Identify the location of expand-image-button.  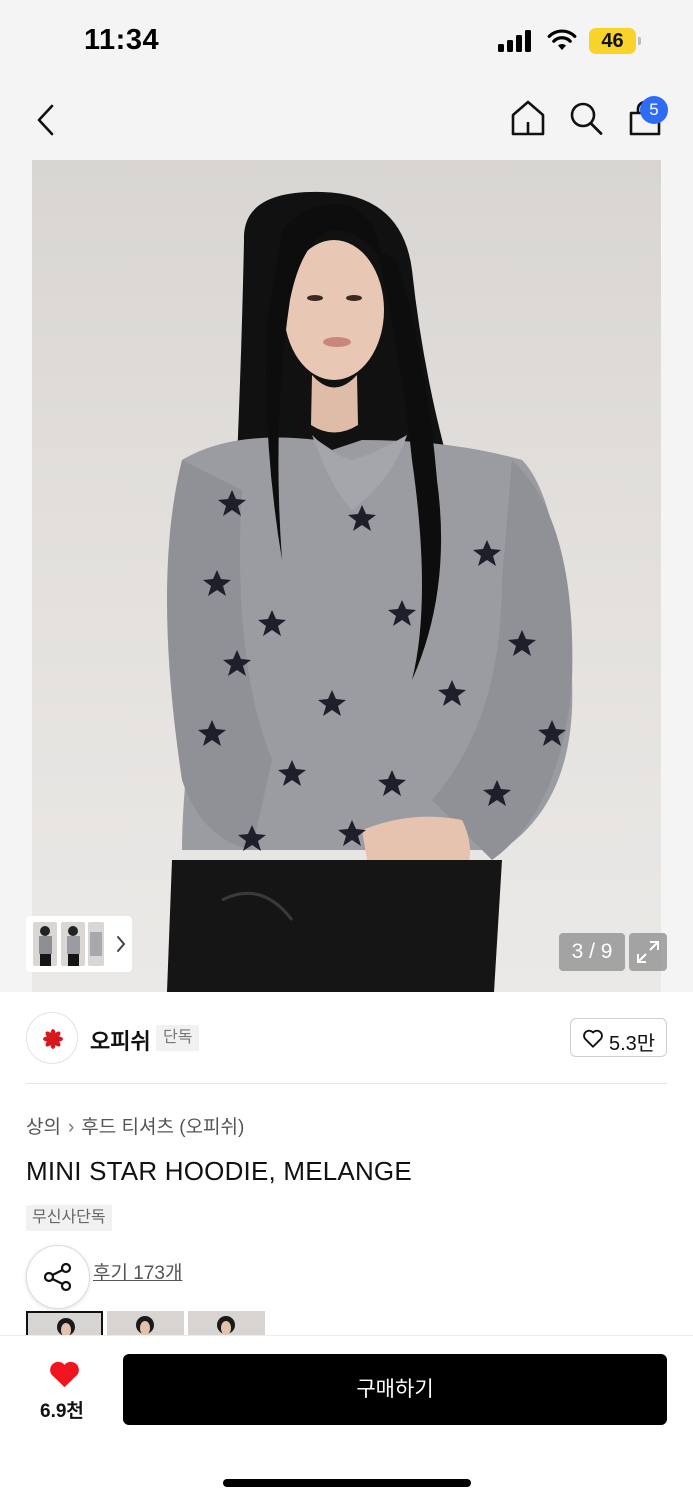
(648, 952).